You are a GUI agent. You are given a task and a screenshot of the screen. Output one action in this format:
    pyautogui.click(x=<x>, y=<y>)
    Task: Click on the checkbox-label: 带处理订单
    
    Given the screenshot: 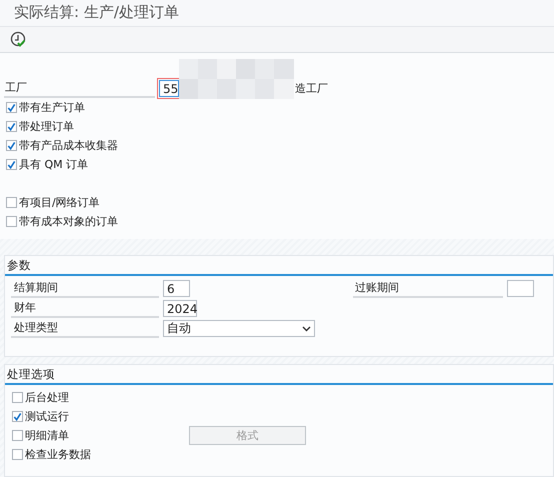 What is the action you would take?
    pyautogui.click(x=46, y=126)
    